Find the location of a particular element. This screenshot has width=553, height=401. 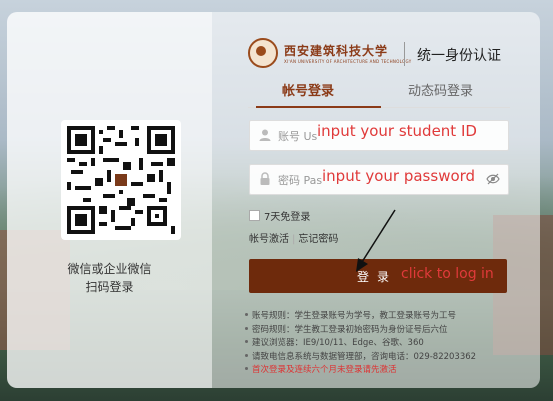

activate-account-link: 帐号激活 is located at coordinates (269, 239).